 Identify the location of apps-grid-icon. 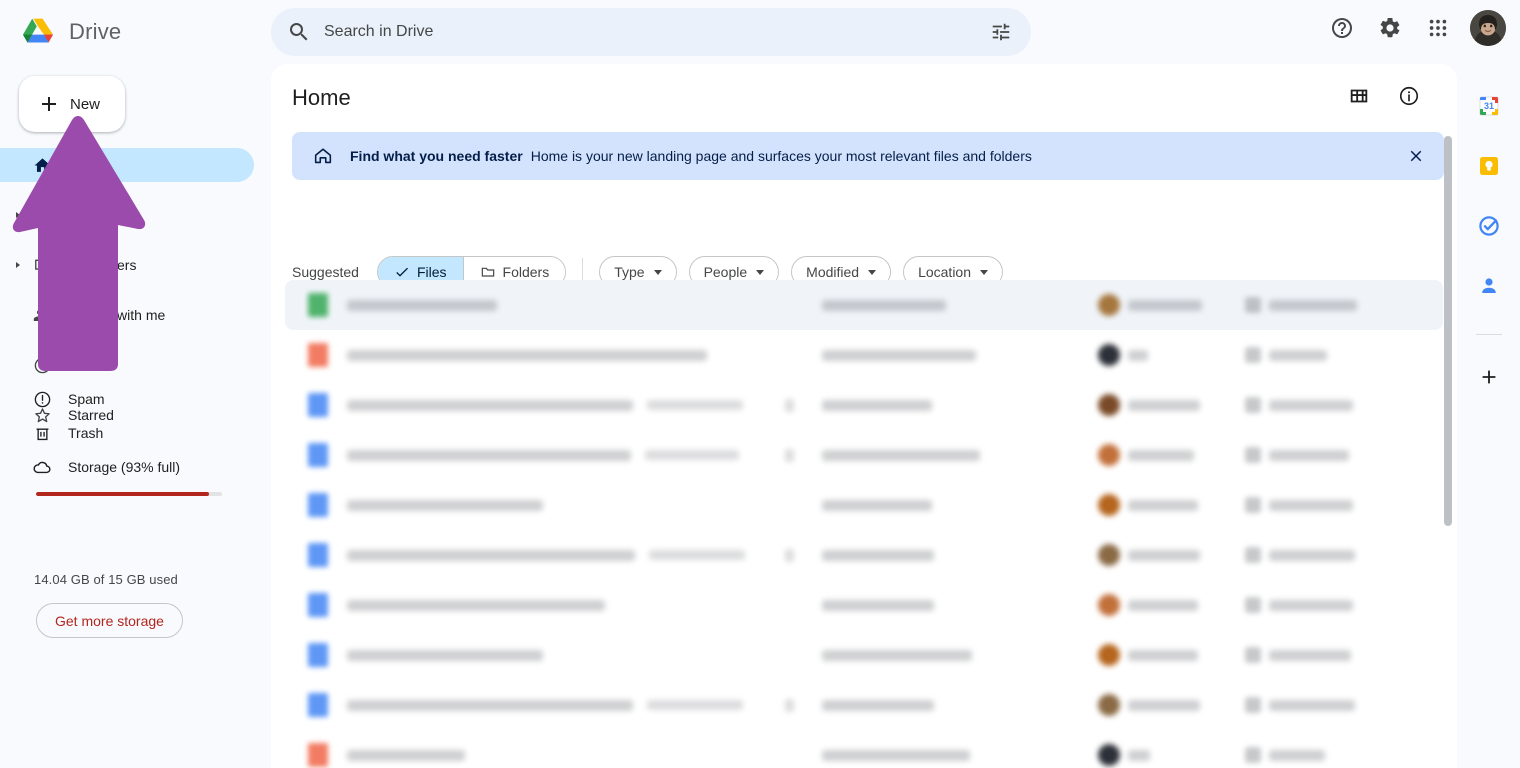
(1438, 28).